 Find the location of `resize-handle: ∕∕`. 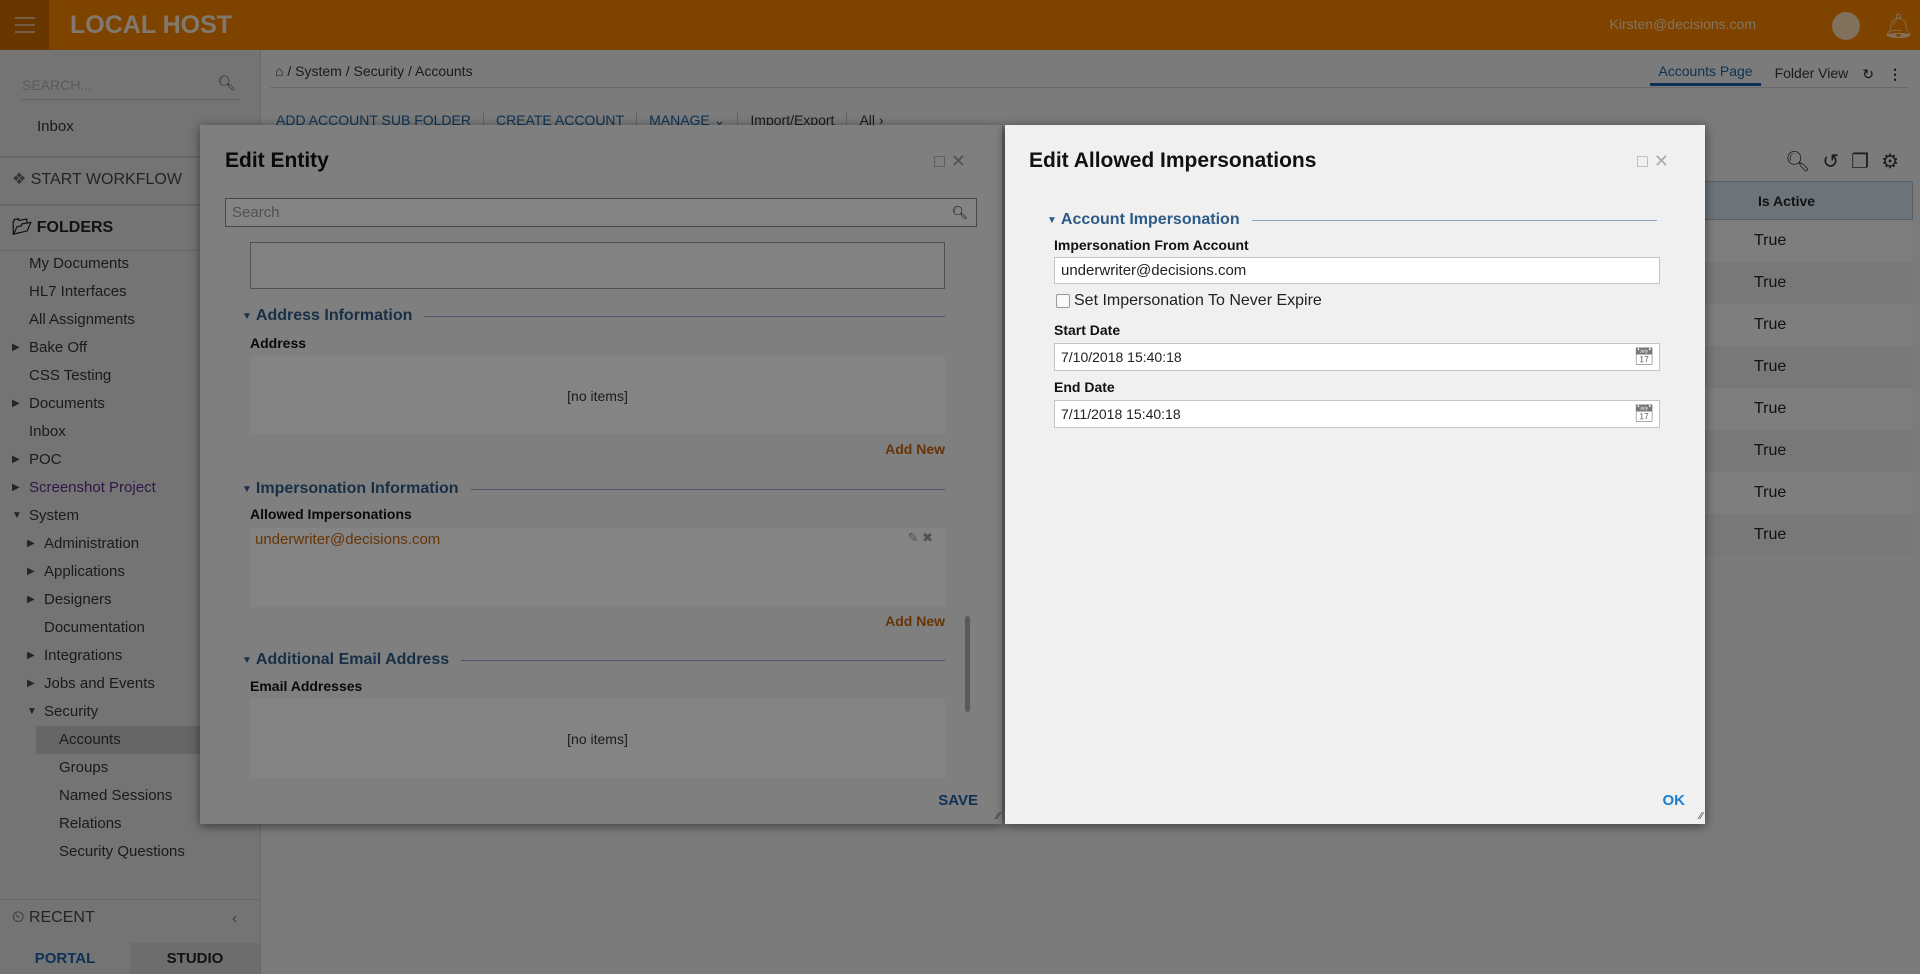

resize-handle: ∕∕ is located at coordinates (1701, 816).